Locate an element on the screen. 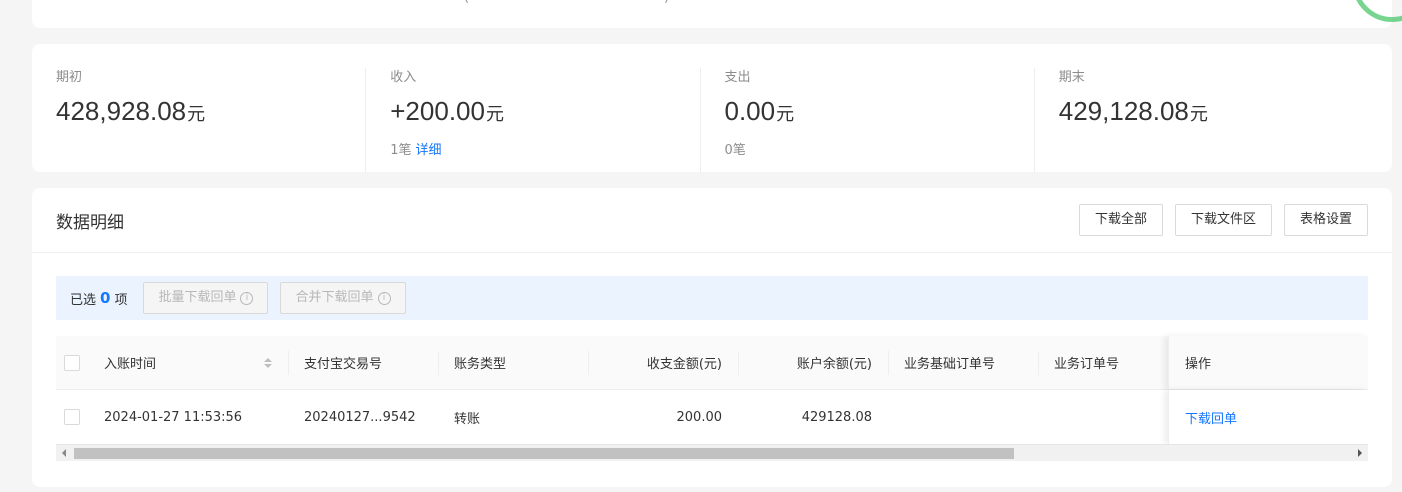 This screenshot has width=1402, height=492. stat-amount: 429,128.08 is located at coordinates (1123, 111).